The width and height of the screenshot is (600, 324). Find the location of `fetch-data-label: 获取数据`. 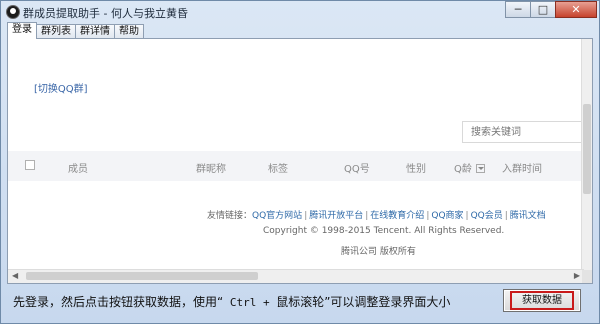

fetch-data-label: 获取数据 is located at coordinates (542, 300).